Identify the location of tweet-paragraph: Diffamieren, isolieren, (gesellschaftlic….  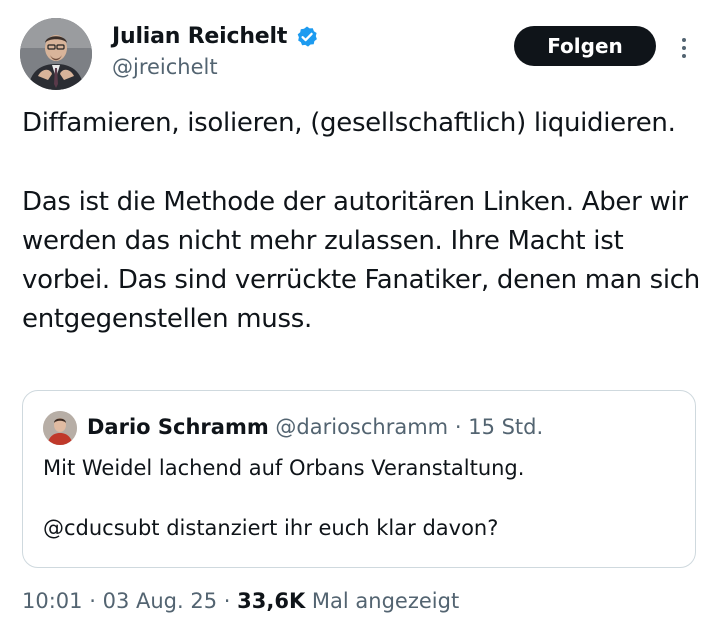
(349, 123).